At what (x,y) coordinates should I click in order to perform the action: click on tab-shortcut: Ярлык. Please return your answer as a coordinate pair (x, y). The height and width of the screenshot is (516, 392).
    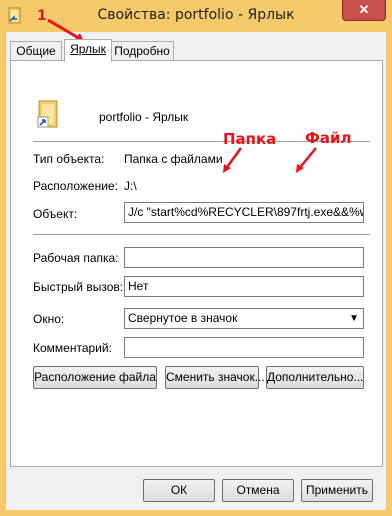
    Looking at the image, I should click on (88, 50).